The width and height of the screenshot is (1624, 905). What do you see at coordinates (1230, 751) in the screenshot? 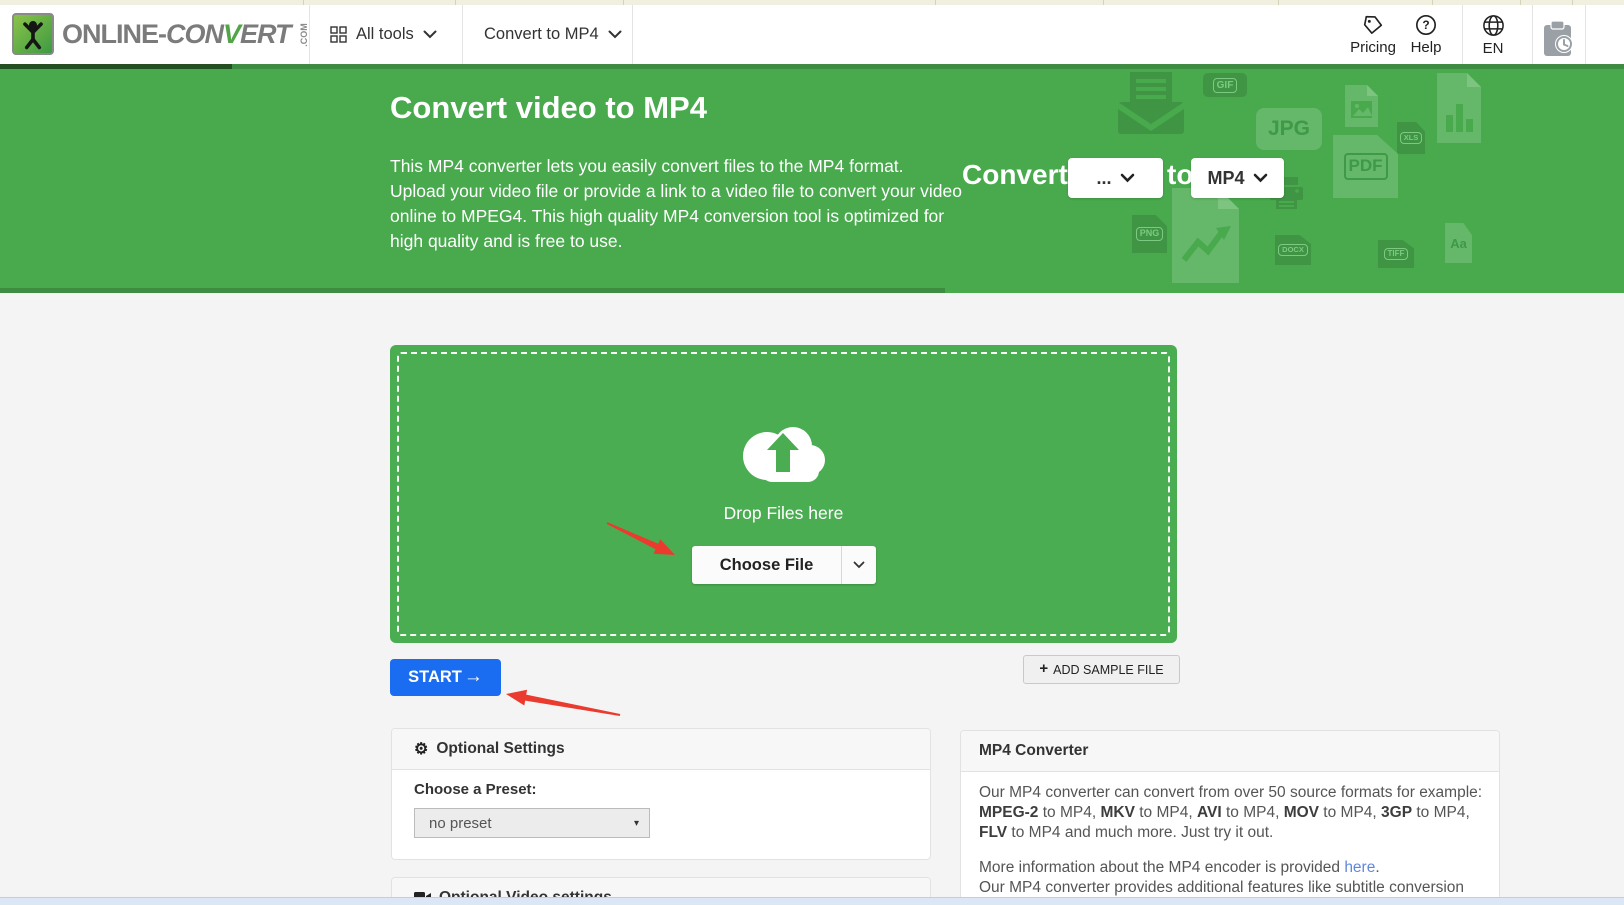
I see `mp4-converter-header: MP4 Converter` at bounding box center [1230, 751].